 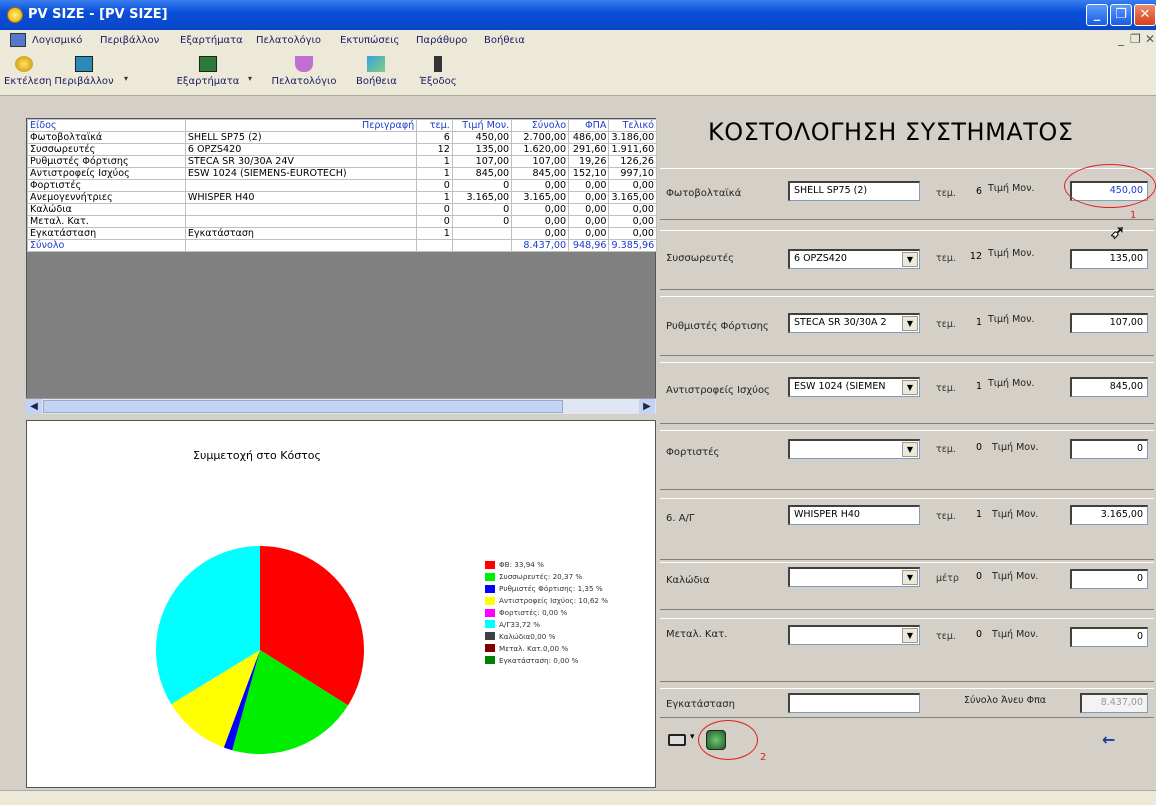 What do you see at coordinates (106, 125) in the screenshot?
I see `grid-header: Είδος` at bounding box center [106, 125].